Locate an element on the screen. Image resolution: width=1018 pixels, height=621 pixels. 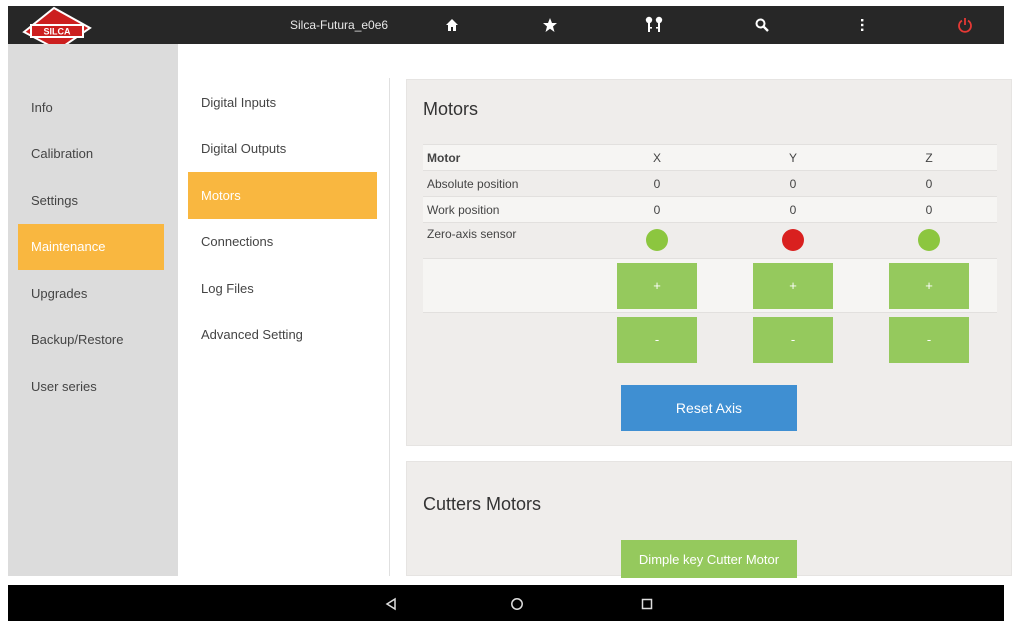
column-header-motor: Motor is located at coordinates (506, 157).